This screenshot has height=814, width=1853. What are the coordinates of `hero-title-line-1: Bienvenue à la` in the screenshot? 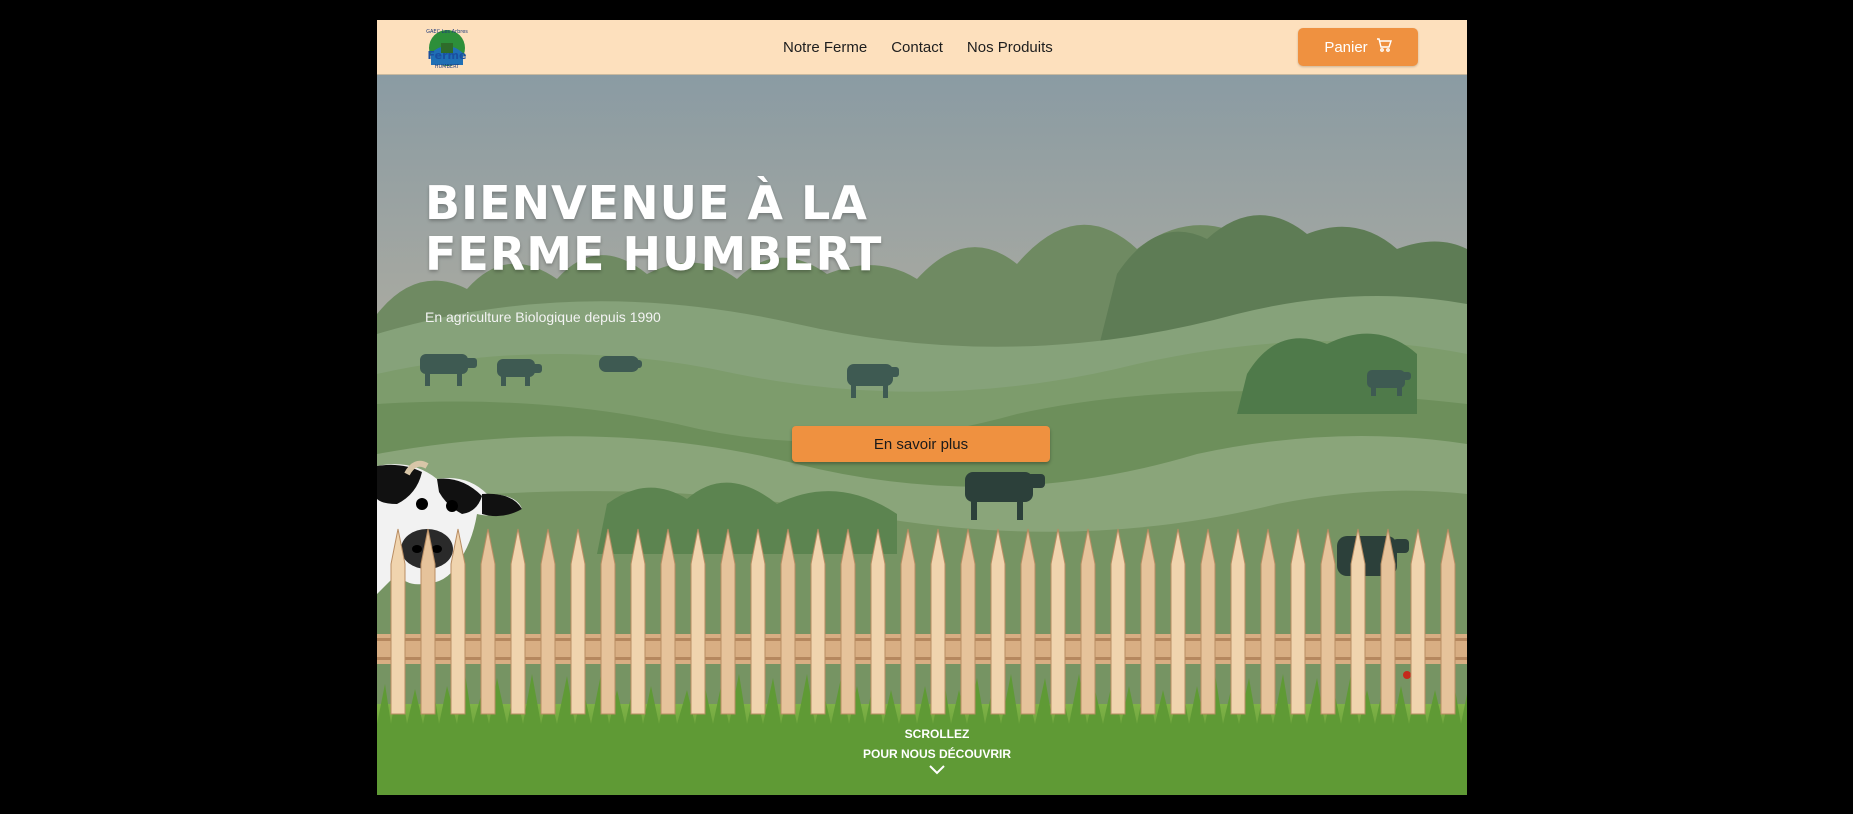 It's located at (646, 203).